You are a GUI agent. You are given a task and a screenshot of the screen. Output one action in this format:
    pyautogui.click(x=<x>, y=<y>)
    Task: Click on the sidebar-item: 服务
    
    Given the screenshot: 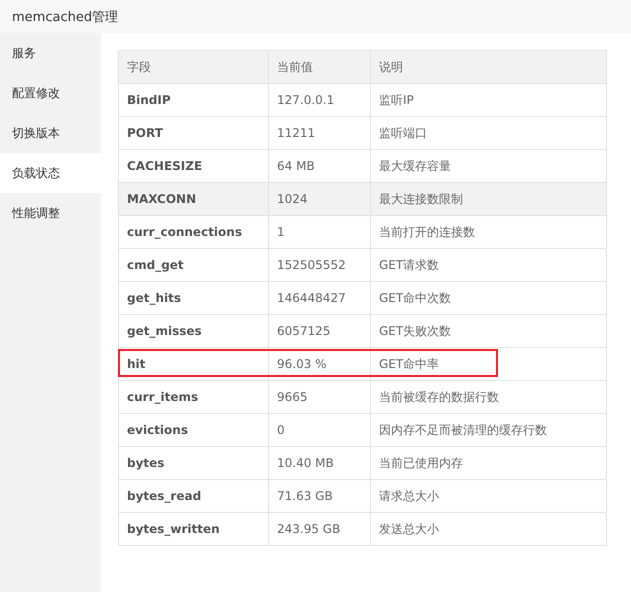 What is the action you would take?
    pyautogui.click(x=50, y=53)
    